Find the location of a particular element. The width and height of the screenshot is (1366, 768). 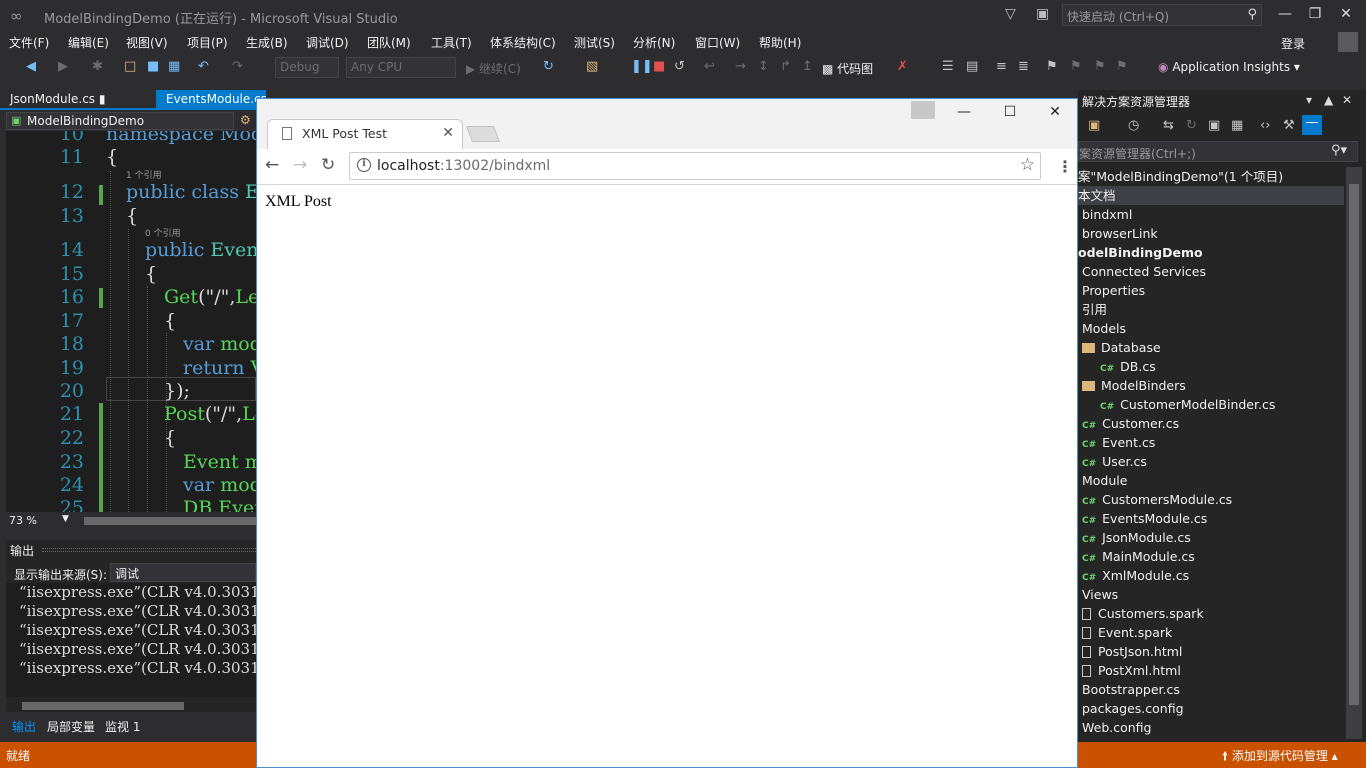

browser-tab: XML Post Test ✕ is located at coordinates (365, 134).